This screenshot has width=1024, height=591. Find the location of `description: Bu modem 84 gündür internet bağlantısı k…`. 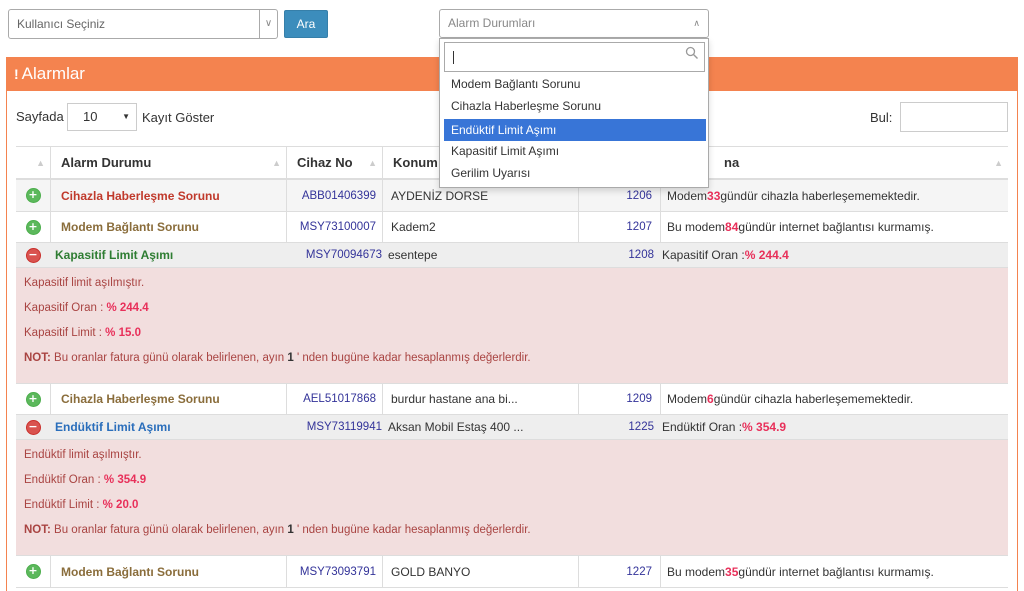

description: Bu modem 84 gündür internet bağlantısı k… is located at coordinates (834, 227).